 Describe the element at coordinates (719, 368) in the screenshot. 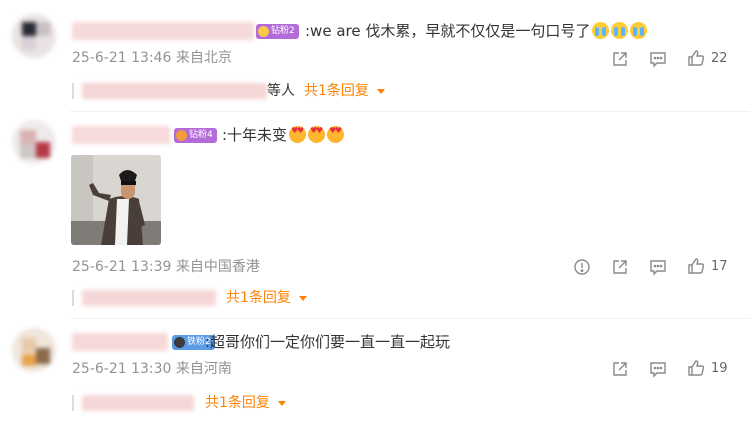

I see `like-count: 19` at that location.